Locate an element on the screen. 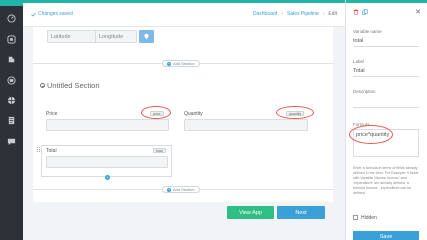  reports-icon is located at coordinates (11, 120).